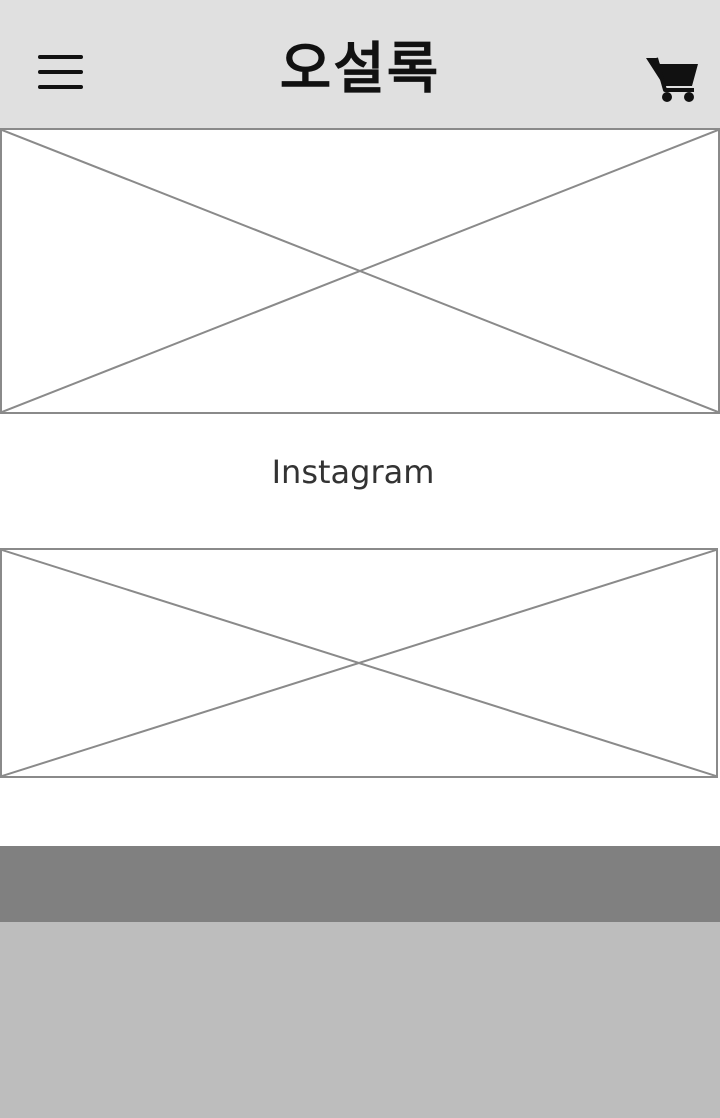 Image resolution: width=720 pixels, height=1118 pixels. What do you see at coordinates (360, 70) in the screenshot?
I see `brand-logo: 오설록` at bounding box center [360, 70].